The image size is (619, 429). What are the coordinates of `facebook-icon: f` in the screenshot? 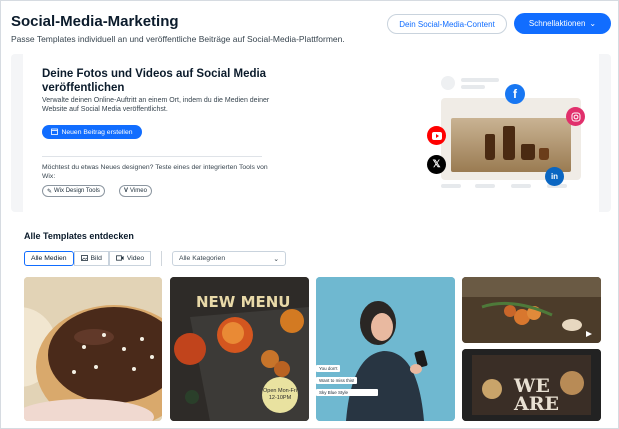 It's located at (515, 94).